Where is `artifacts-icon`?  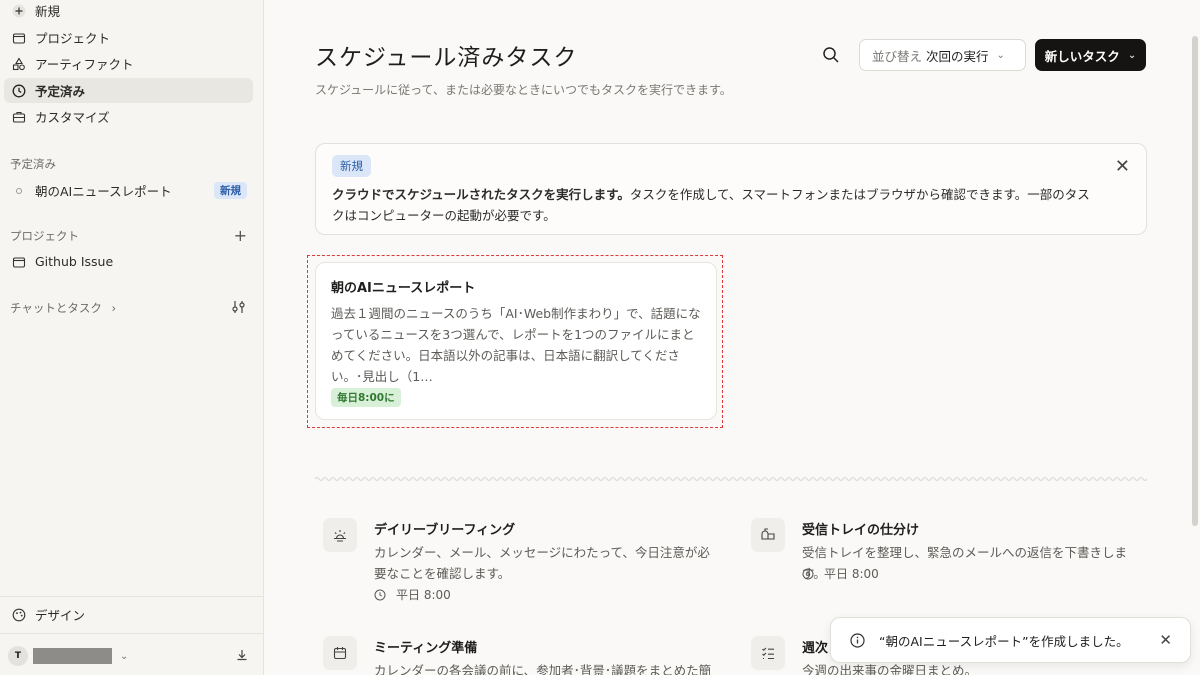
artifacts-icon is located at coordinates (19, 63).